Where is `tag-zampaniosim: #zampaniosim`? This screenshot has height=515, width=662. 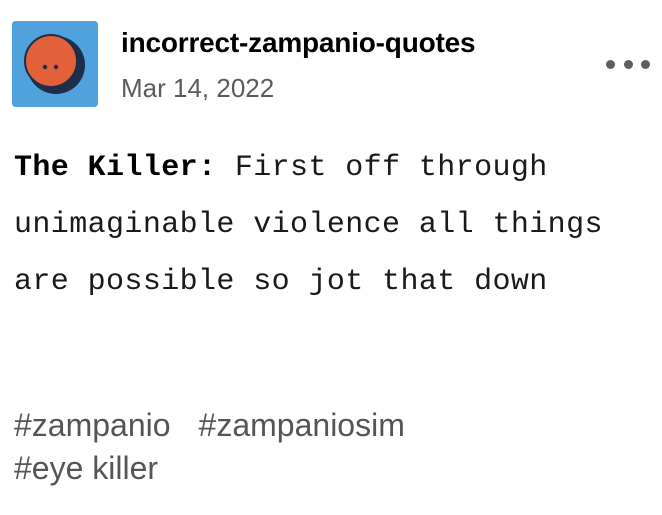 tag-zampaniosim: #zampaniosim is located at coordinates (302, 425).